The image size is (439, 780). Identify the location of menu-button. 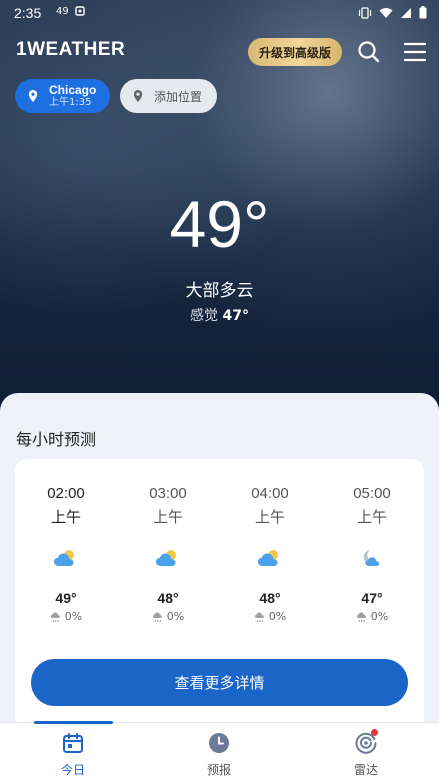
(415, 52).